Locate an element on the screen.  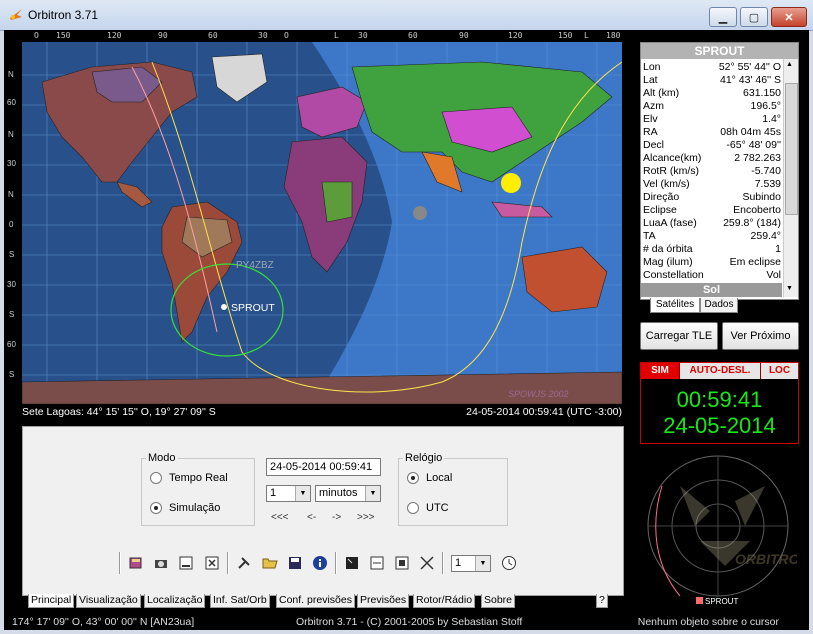
info-row: RA 08h 04m 45s is located at coordinates (712, 132).